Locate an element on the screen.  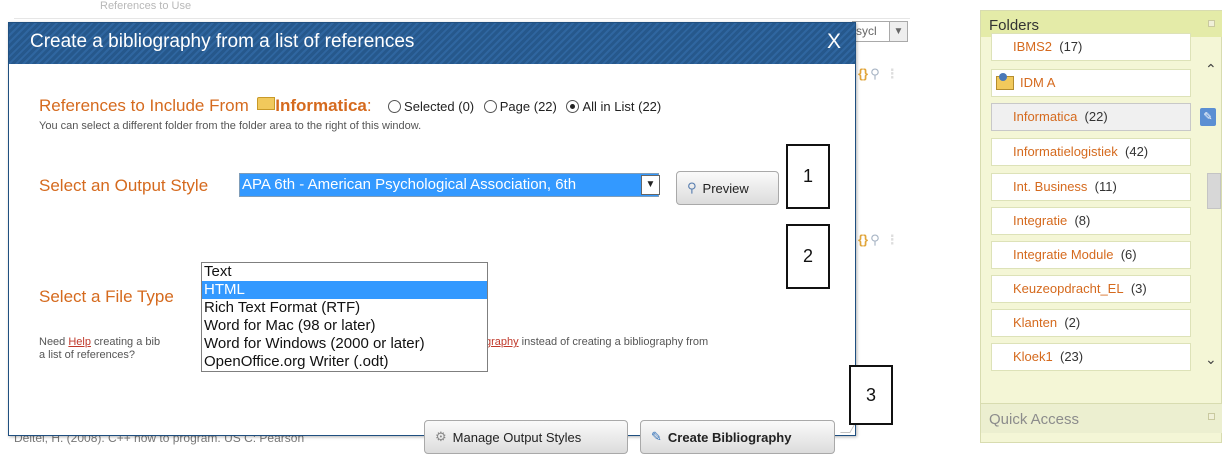
folder-item: Integratie Module (6) is located at coordinates (1091, 255).